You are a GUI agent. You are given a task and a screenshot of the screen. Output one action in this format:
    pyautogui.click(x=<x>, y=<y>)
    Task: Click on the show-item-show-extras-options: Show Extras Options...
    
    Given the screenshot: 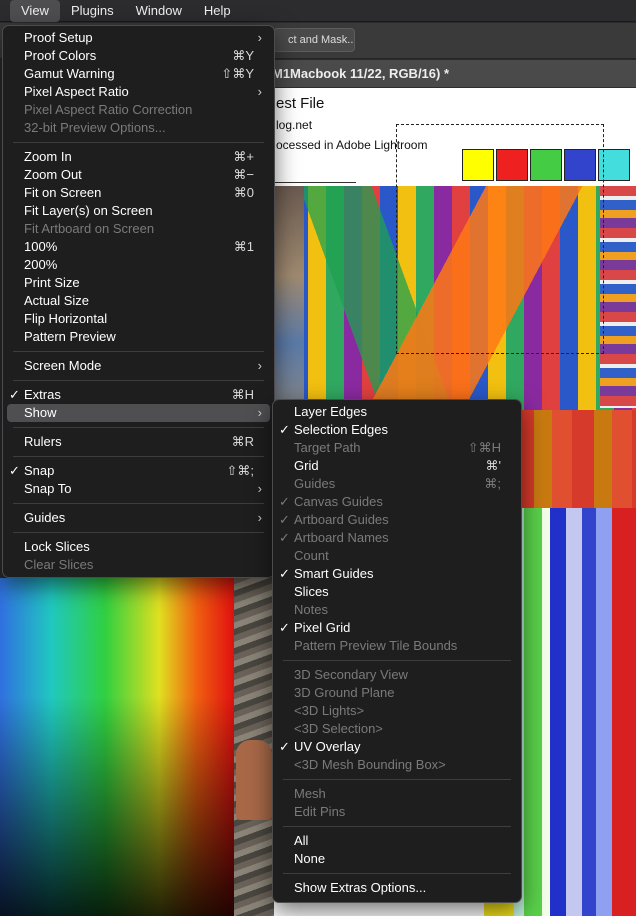 What is the action you would take?
    pyautogui.click(x=397, y=888)
    